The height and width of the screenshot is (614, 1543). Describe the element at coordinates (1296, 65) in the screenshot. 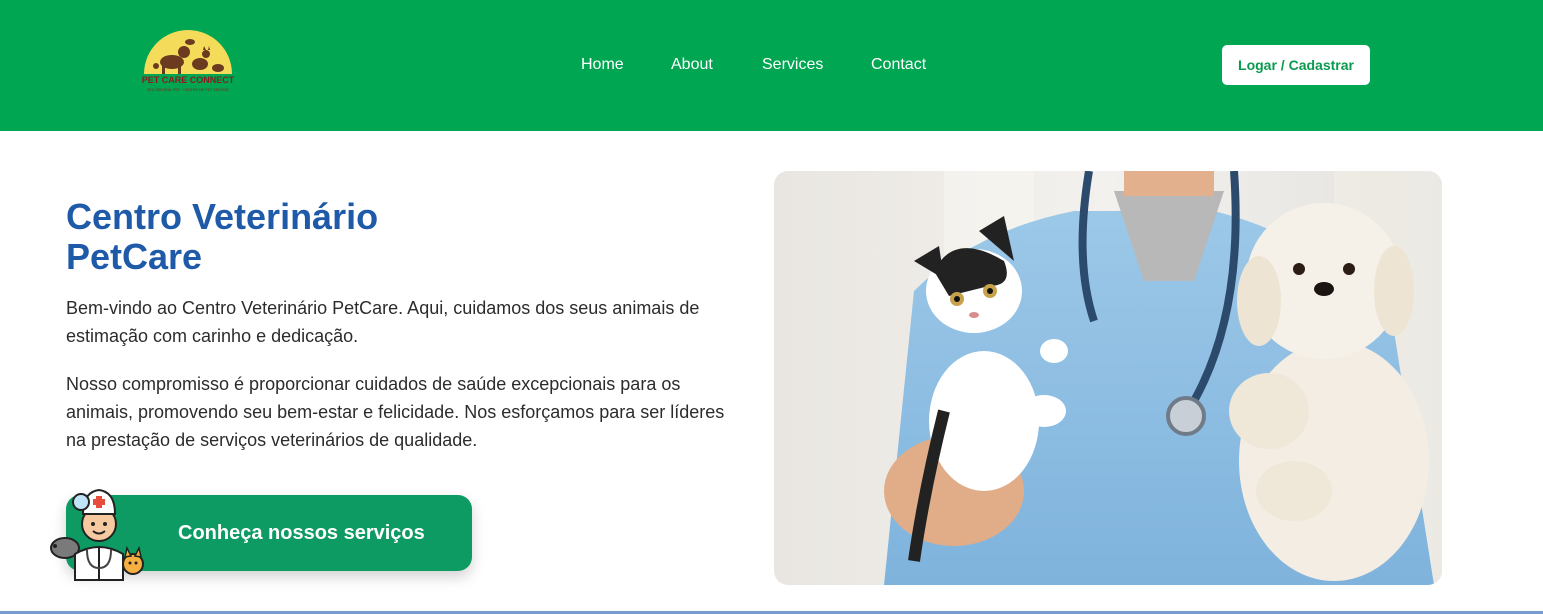

I see `login-register-button: Logar / Cadastrar` at that location.